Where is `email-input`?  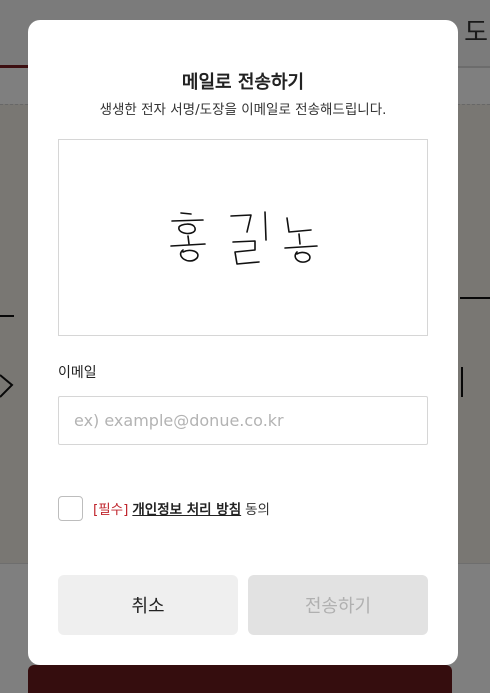
email-input is located at coordinates (243, 420).